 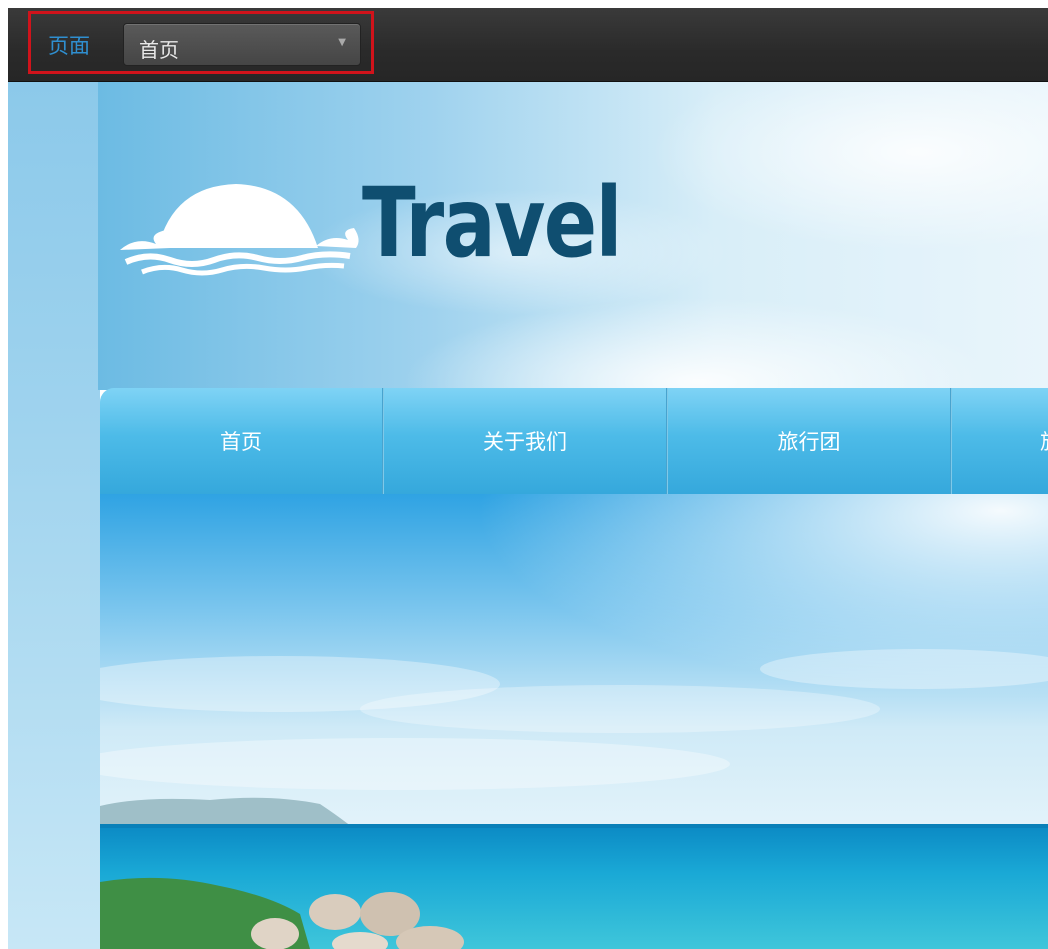 I want to click on sun-waves-logo-icon, so click(x=239, y=230).